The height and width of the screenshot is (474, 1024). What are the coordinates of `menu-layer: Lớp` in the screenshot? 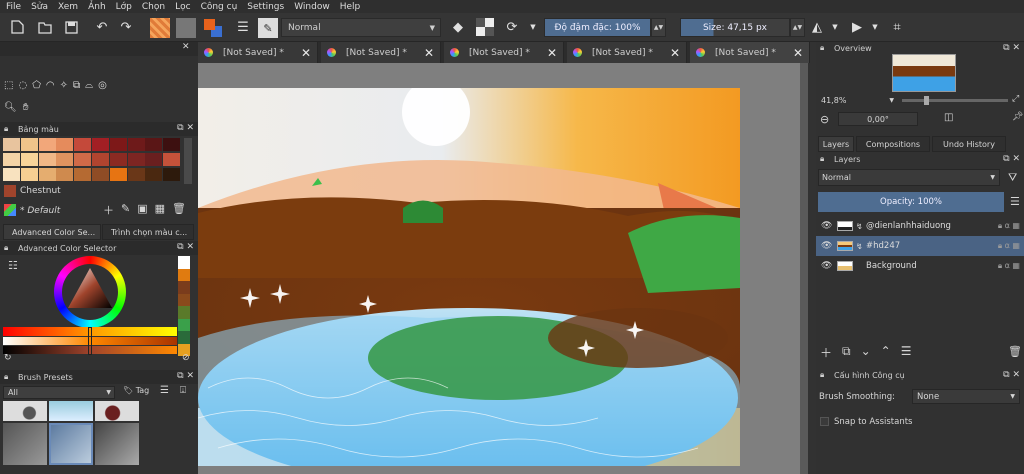 It's located at (124, 7).